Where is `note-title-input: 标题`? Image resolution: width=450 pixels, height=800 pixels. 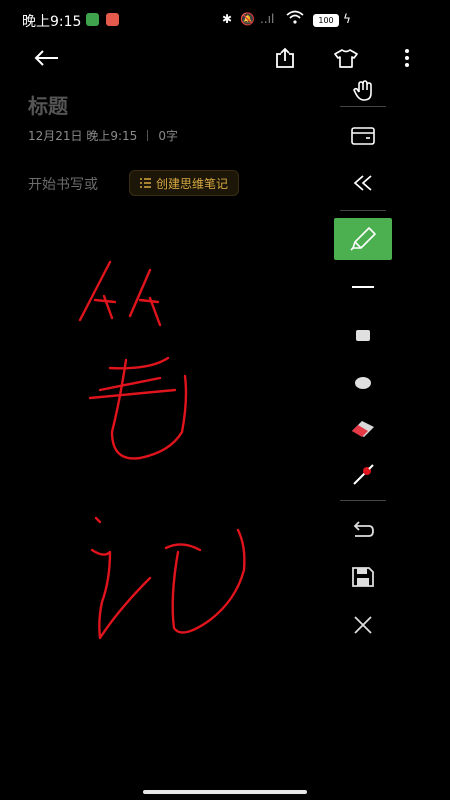 note-title-input: 标题 is located at coordinates (48, 104).